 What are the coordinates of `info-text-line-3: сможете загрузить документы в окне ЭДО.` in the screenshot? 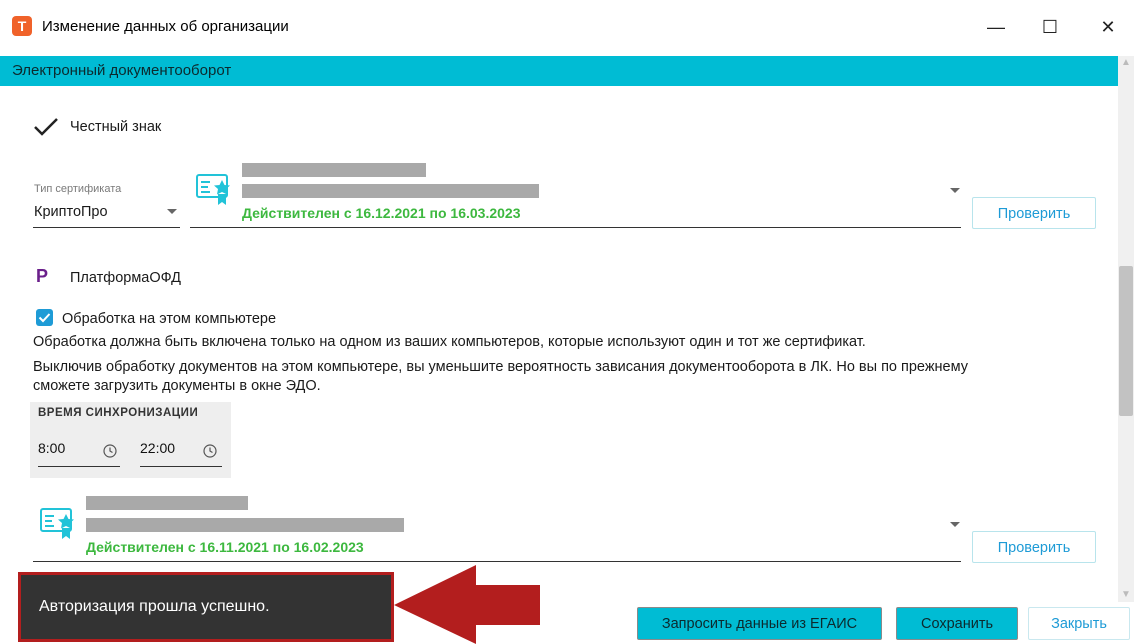 It's located at (177, 386).